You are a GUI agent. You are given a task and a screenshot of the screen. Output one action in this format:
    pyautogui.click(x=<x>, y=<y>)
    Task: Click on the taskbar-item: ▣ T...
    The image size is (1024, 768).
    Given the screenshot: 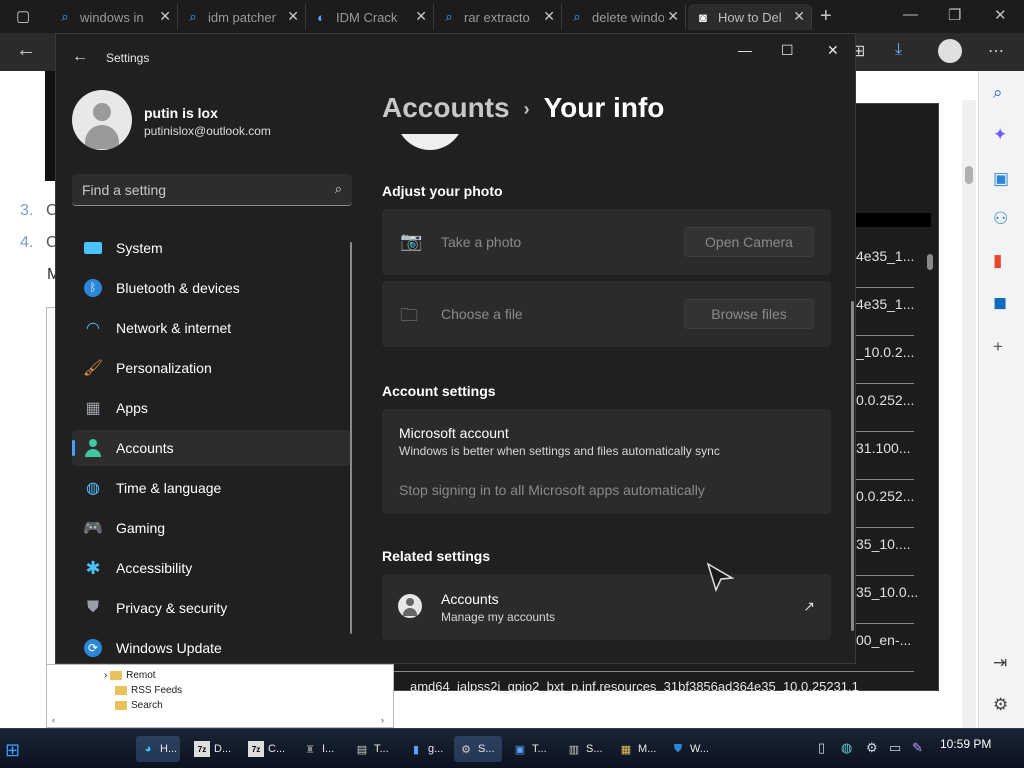 What is the action you would take?
    pyautogui.click(x=531, y=749)
    